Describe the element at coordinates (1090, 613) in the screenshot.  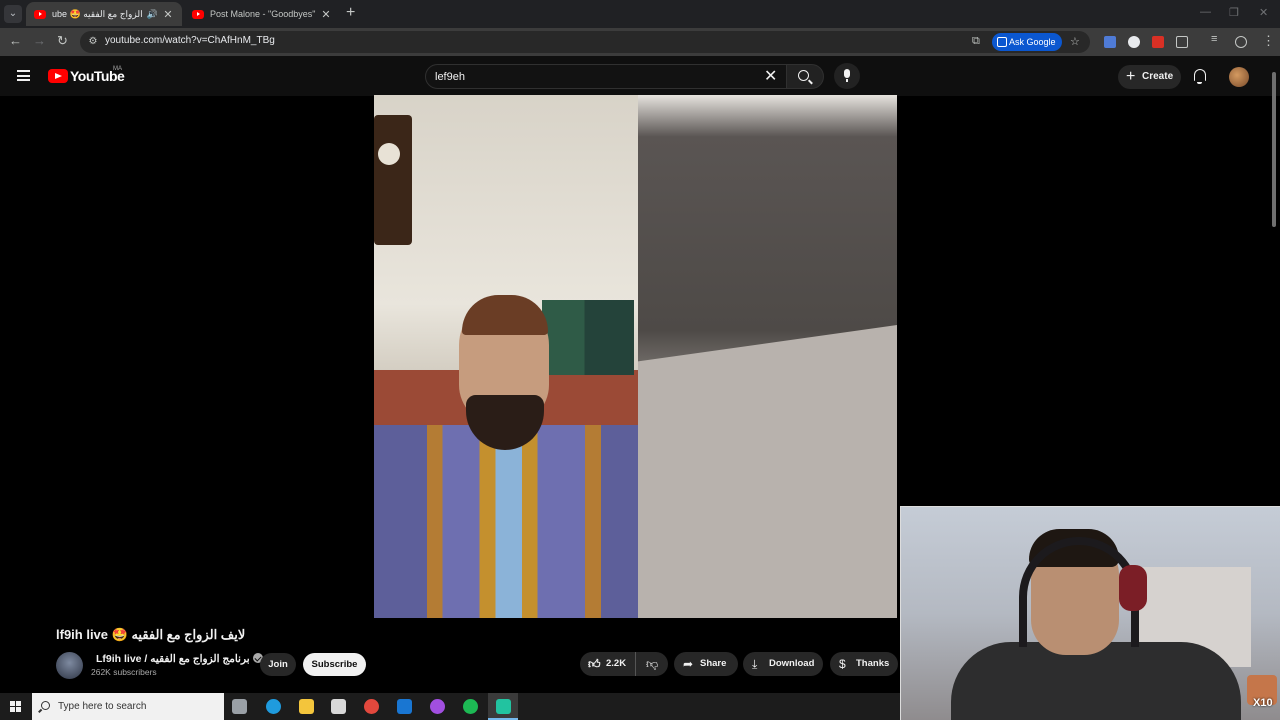
I see `webcam-overlay: X10` at that location.